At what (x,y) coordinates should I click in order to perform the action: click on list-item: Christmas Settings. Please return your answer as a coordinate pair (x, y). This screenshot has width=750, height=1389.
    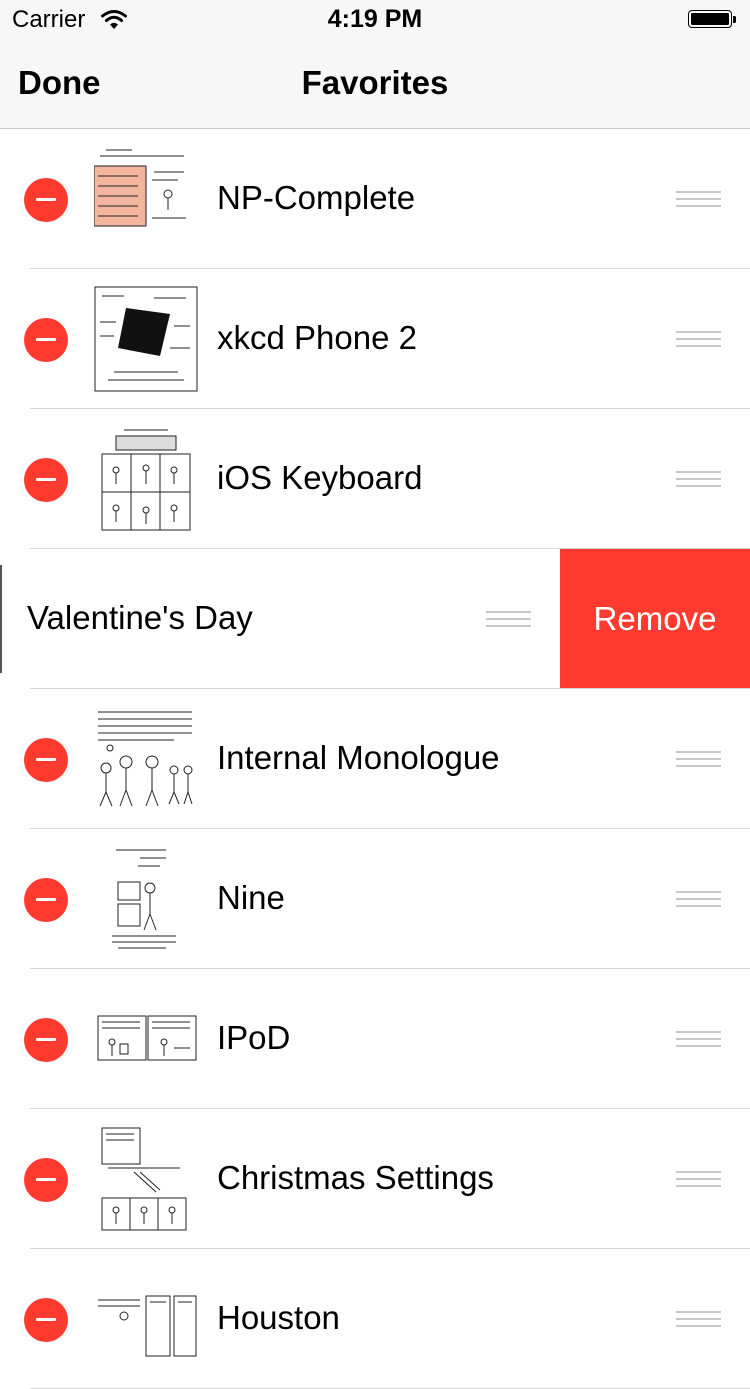
    Looking at the image, I should click on (375, 1179).